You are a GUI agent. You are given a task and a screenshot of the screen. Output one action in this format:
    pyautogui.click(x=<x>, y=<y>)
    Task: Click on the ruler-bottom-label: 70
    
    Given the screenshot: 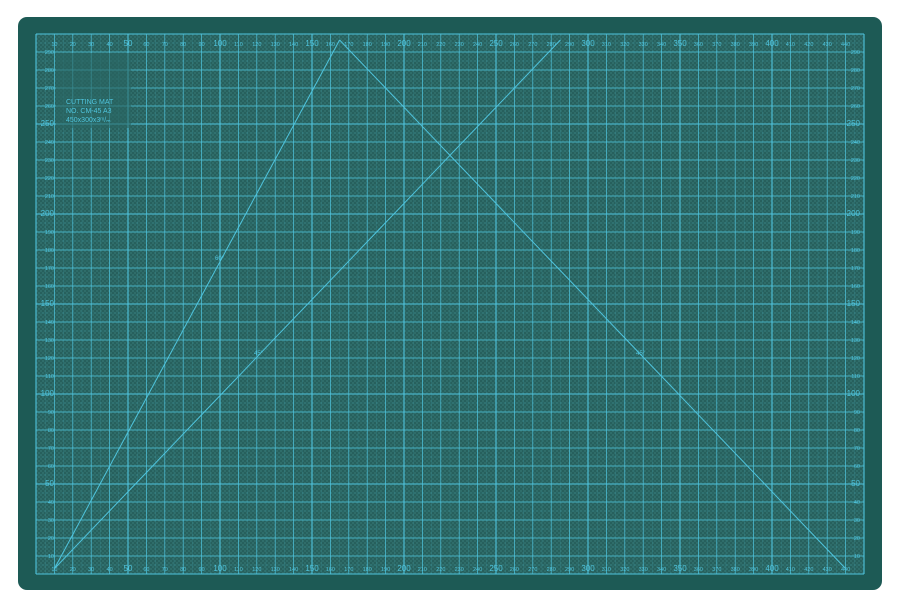 What is the action you would take?
    pyautogui.click(x=165, y=570)
    